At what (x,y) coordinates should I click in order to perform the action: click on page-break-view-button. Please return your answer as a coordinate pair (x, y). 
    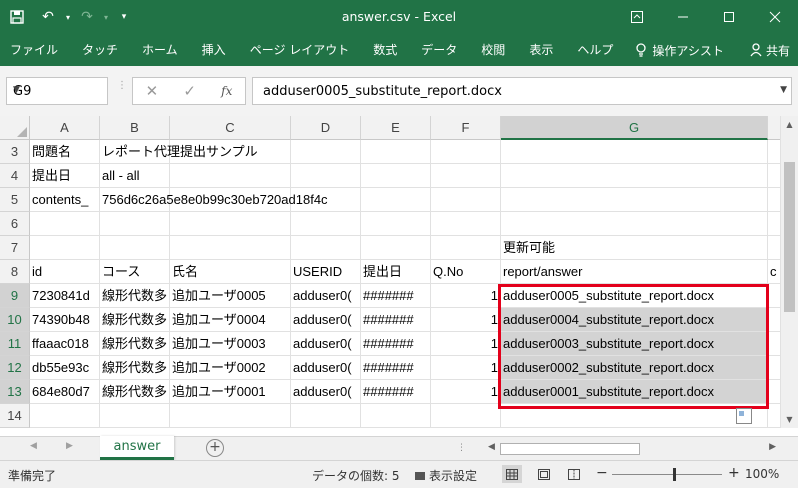
    Looking at the image, I should click on (574, 474).